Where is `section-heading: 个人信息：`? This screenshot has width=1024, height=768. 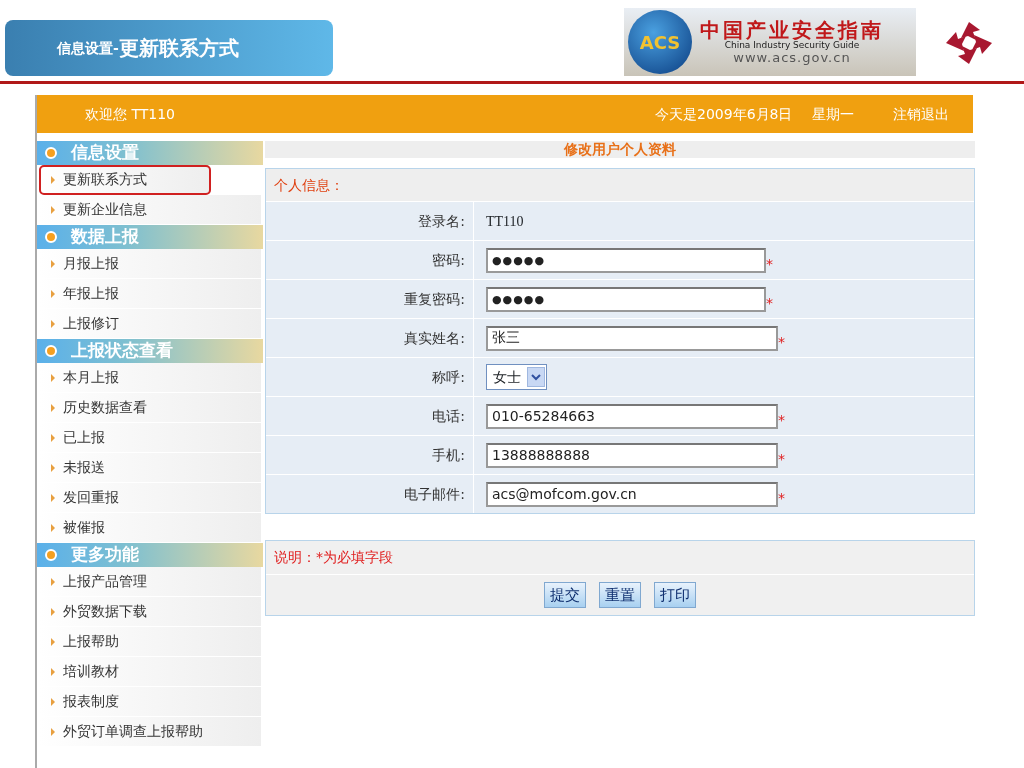 section-heading: 个人信息： is located at coordinates (620, 185).